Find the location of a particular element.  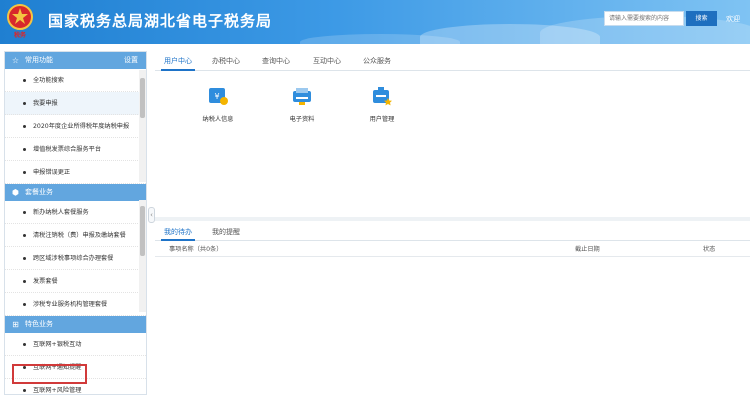

tab-my-todo: 我的待办 is located at coordinates (178, 232).